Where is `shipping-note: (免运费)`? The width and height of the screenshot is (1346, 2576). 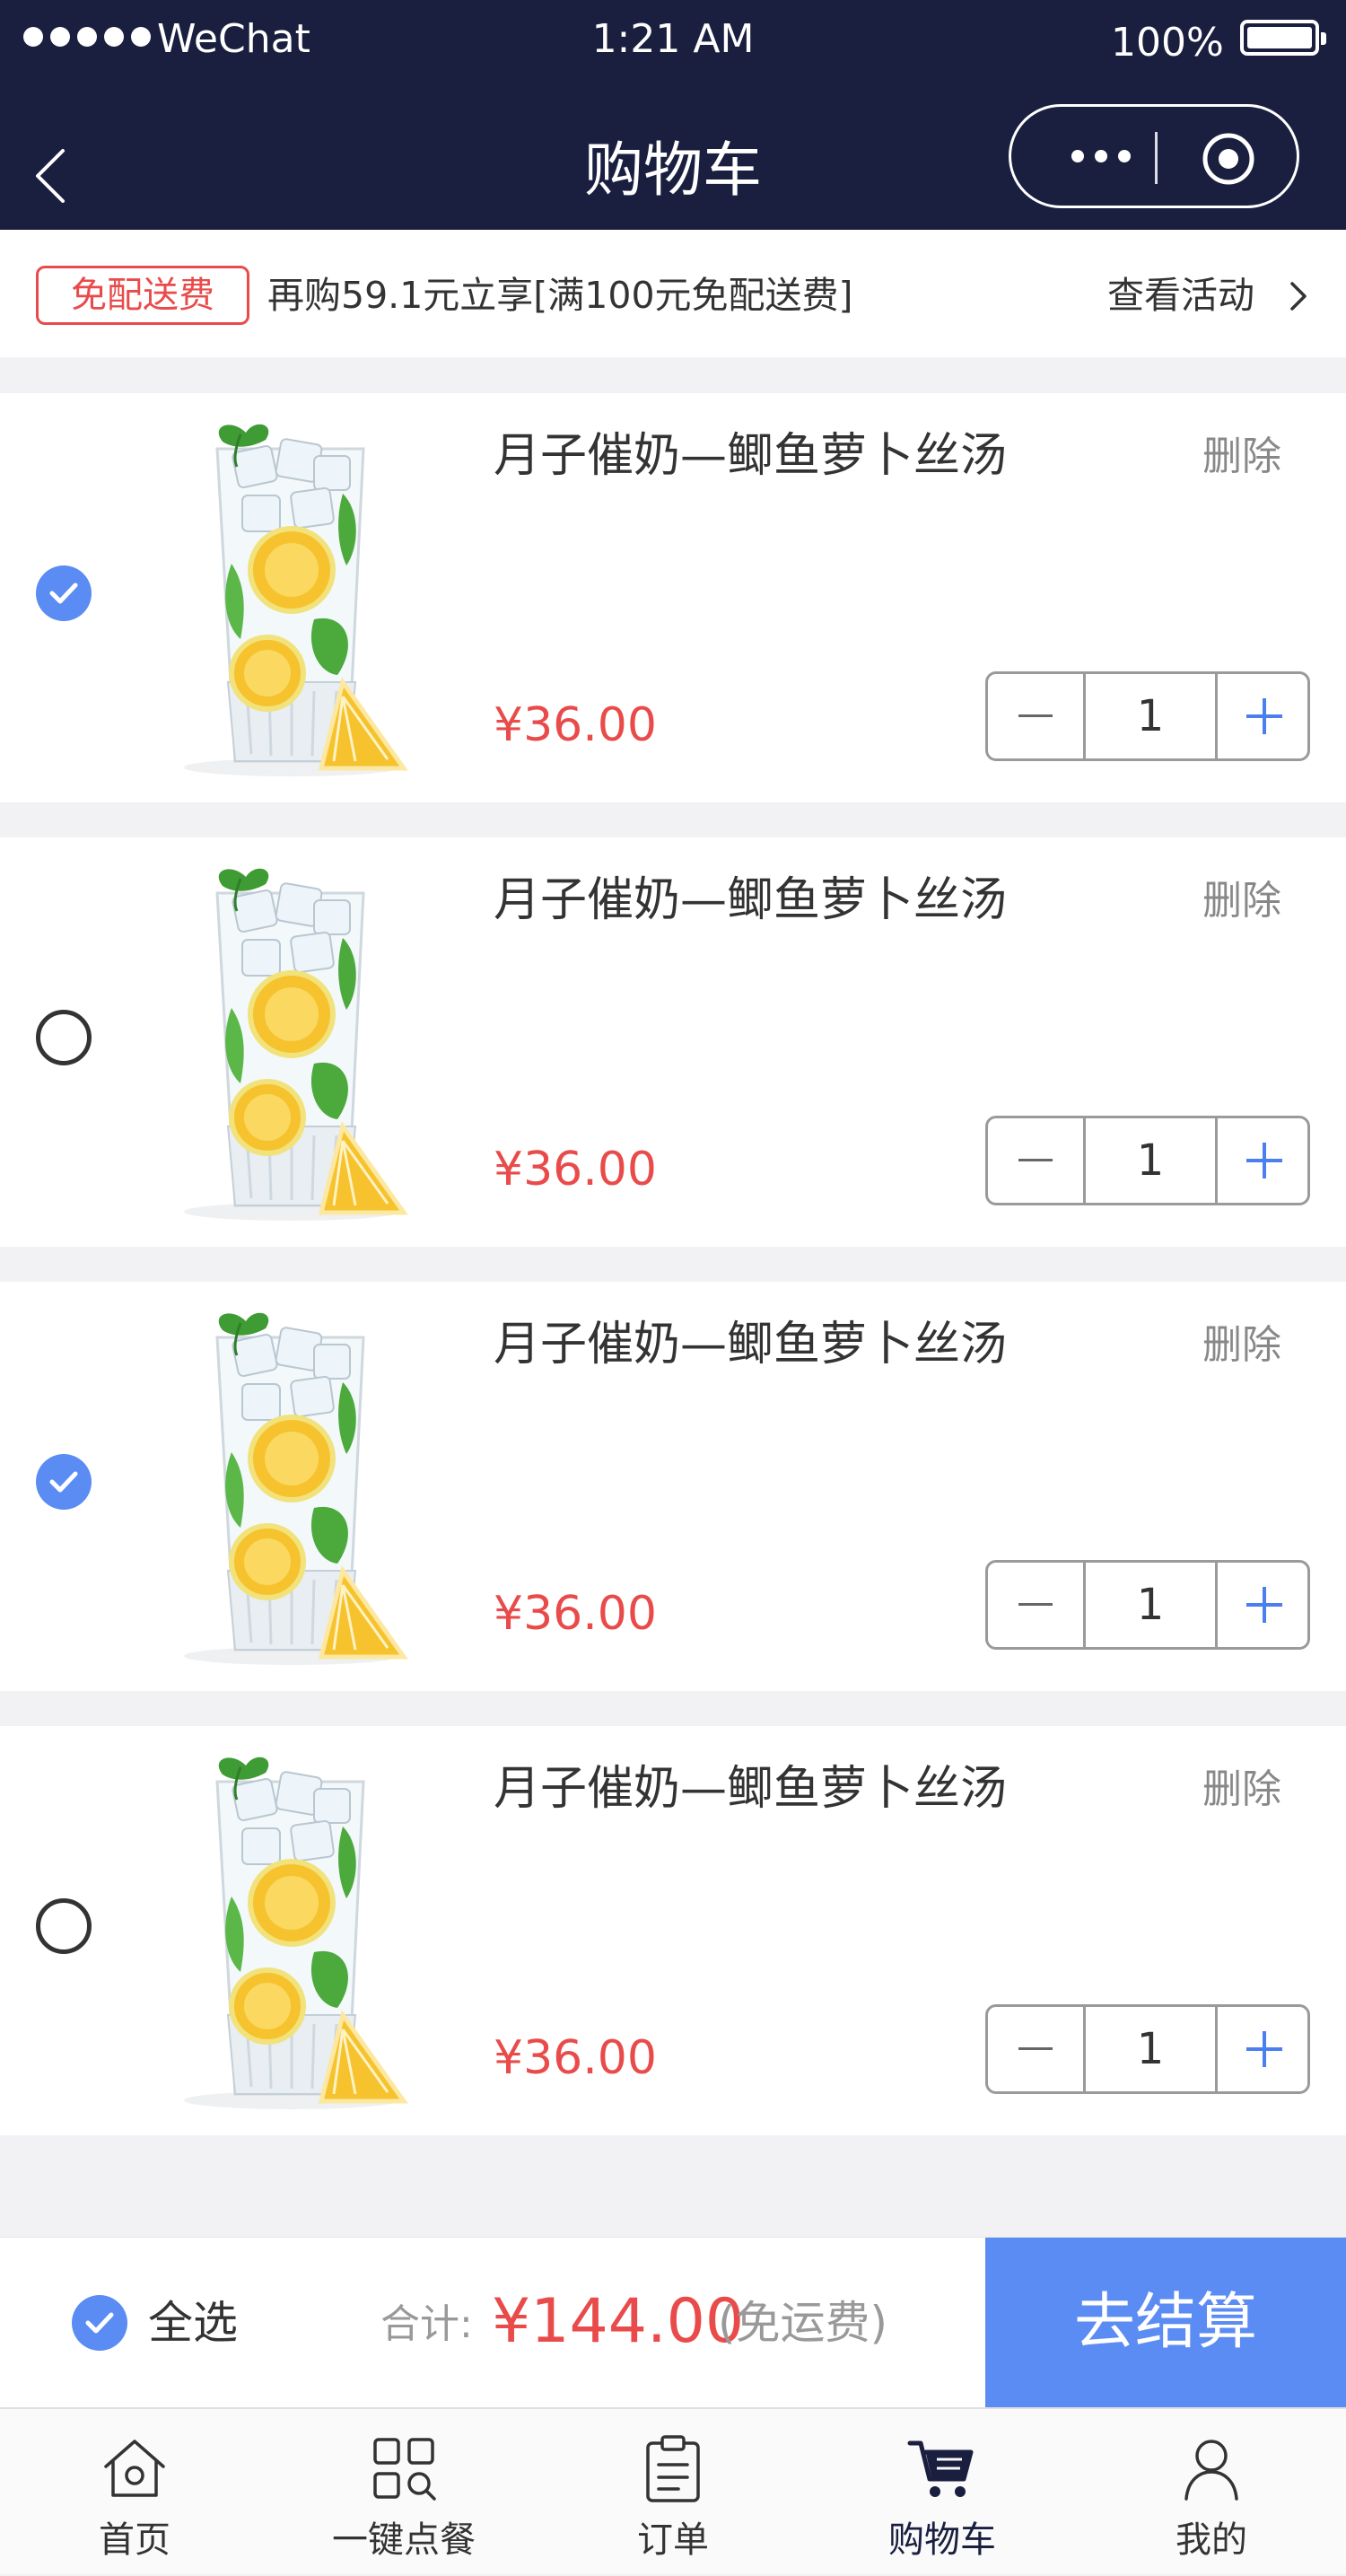 shipping-note: (免运费) is located at coordinates (803, 2323).